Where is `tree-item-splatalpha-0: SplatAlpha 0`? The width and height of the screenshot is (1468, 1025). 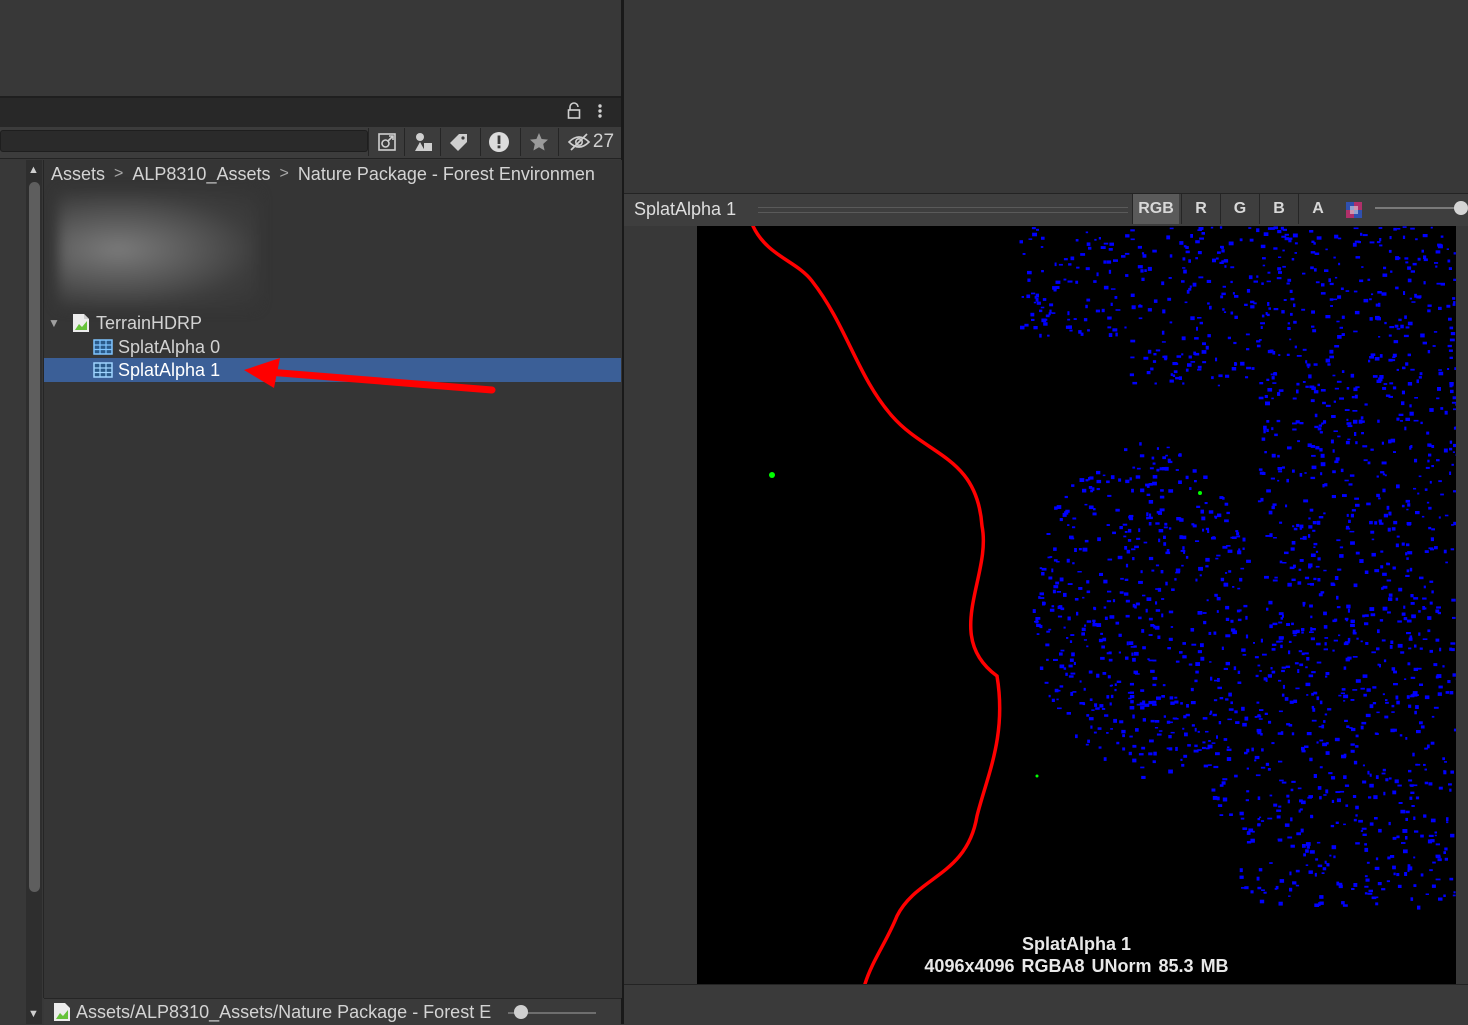
tree-item-splatalpha-0: SplatAlpha 0 is located at coordinates (332, 347).